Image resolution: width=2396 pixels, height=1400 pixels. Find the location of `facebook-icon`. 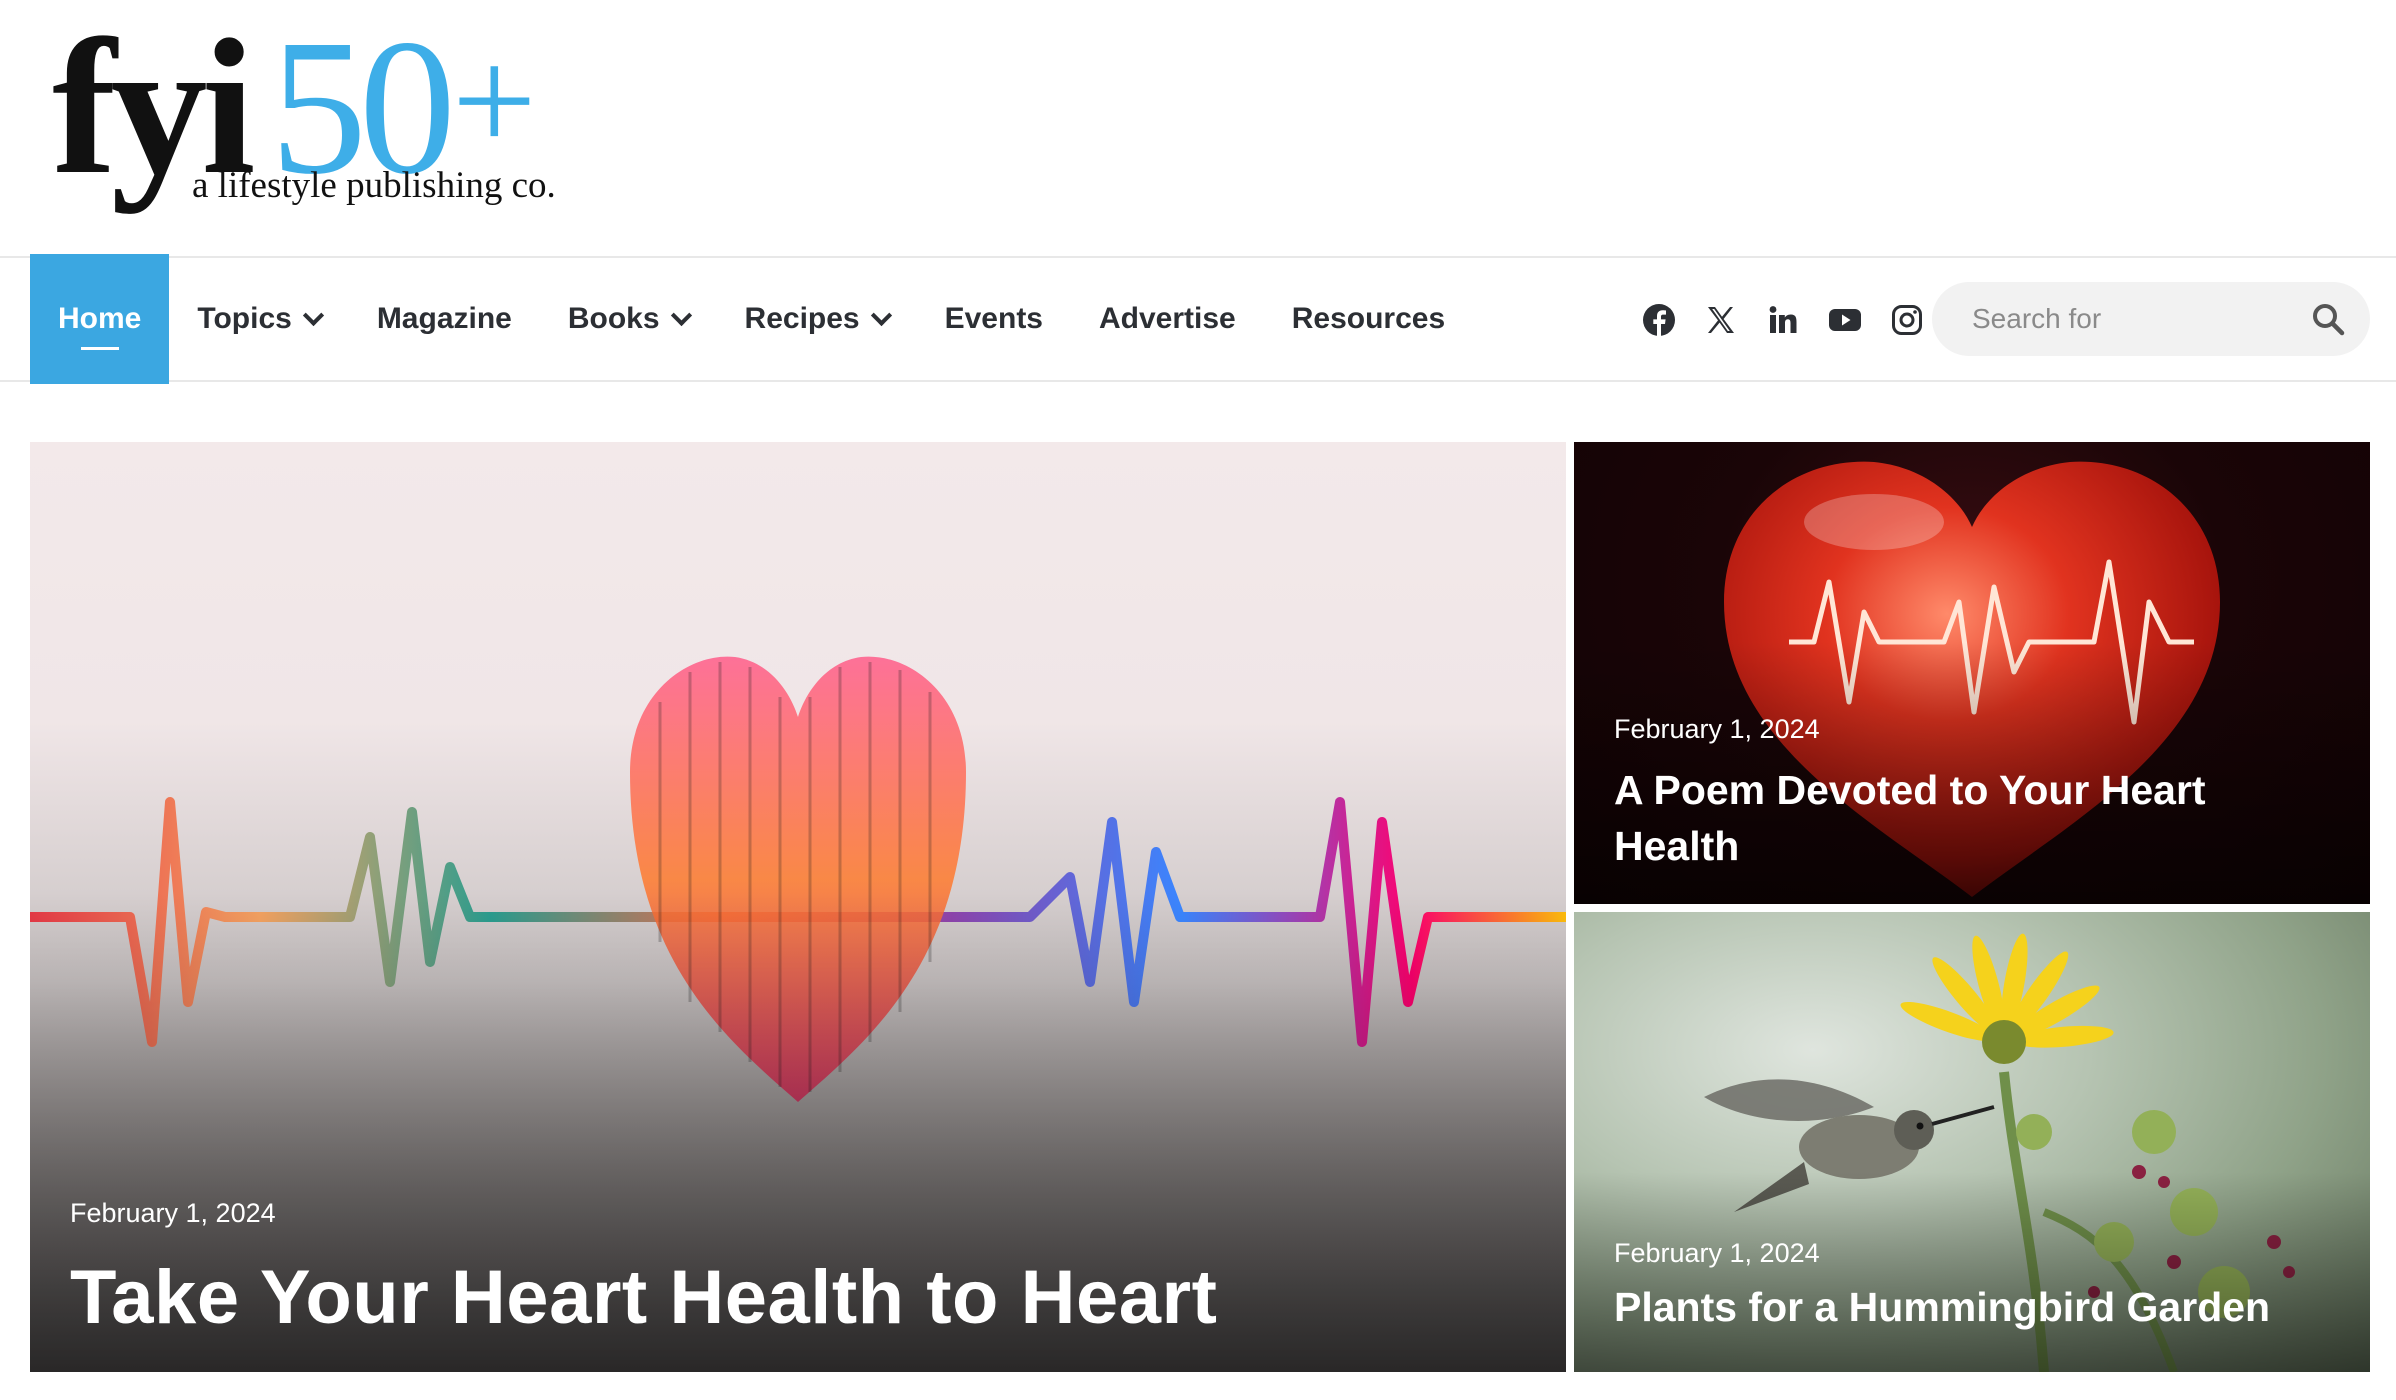

facebook-icon is located at coordinates (1659, 320).